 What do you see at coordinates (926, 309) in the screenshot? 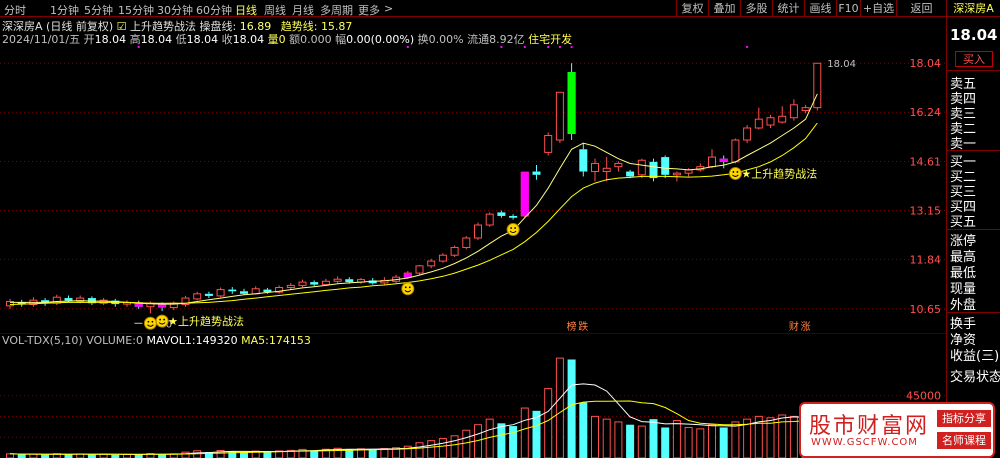
I see `price-tick-label: 10.65` at bounding box center [926, 309].